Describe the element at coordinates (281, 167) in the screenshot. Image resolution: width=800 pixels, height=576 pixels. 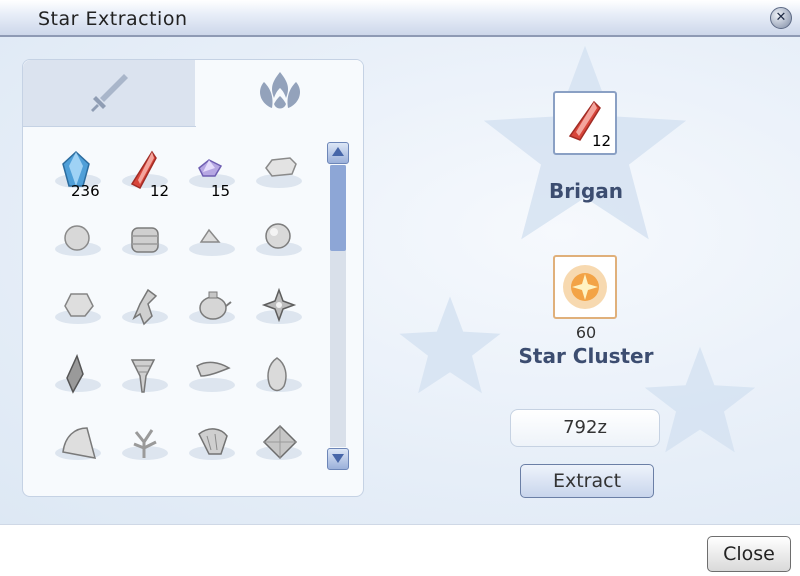
I see `bone-icon` at that location.